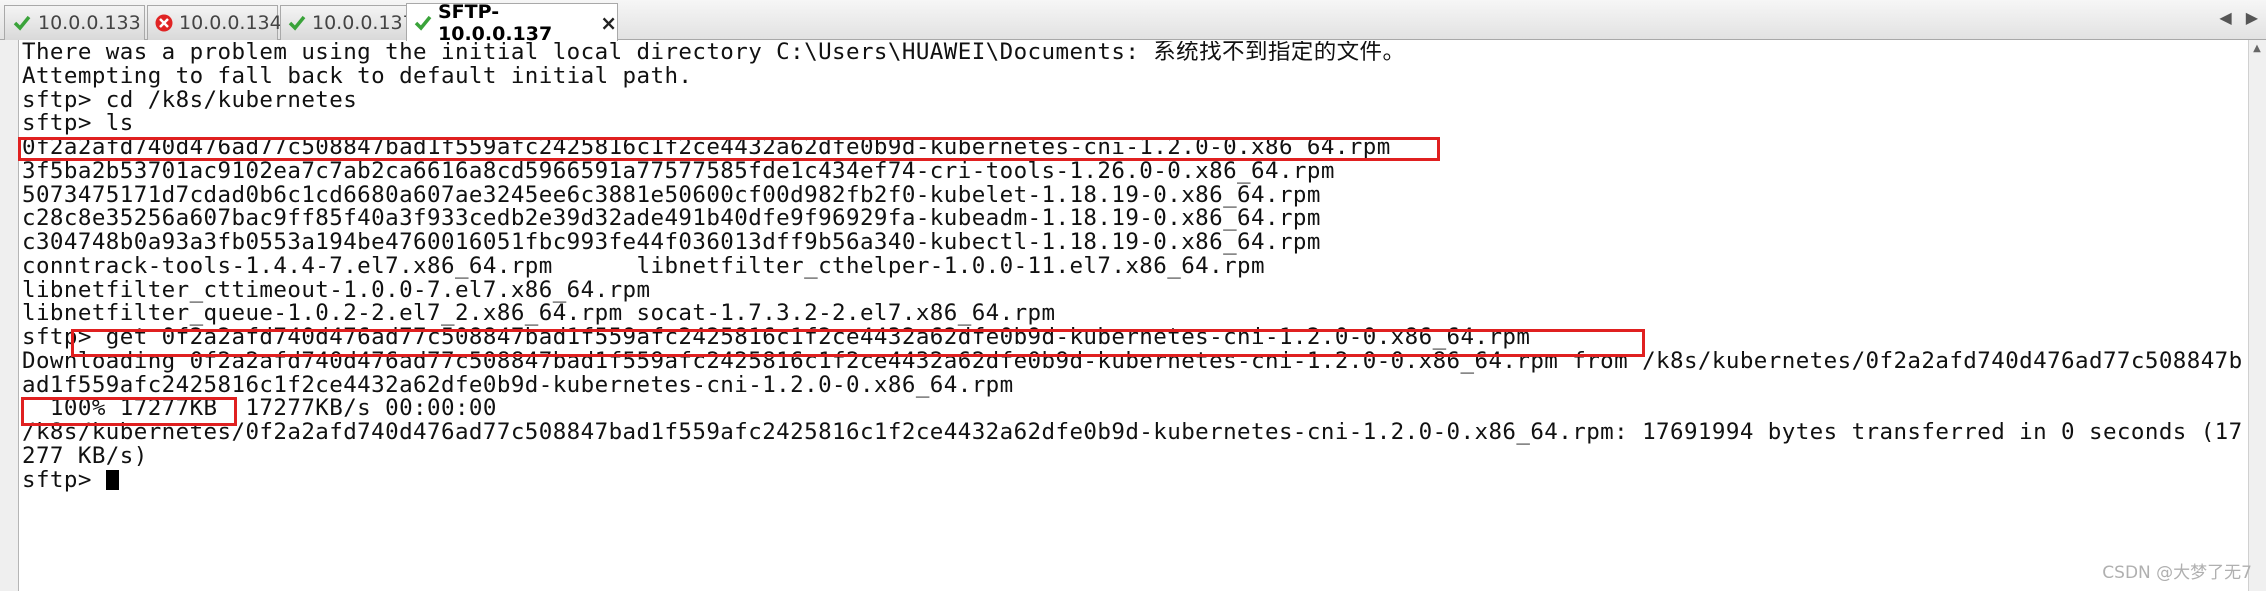 The image size is (2266, 591). I want to click on tab-sftp-active: SFTP-10.0.0.137 ×, so click(512, 23).